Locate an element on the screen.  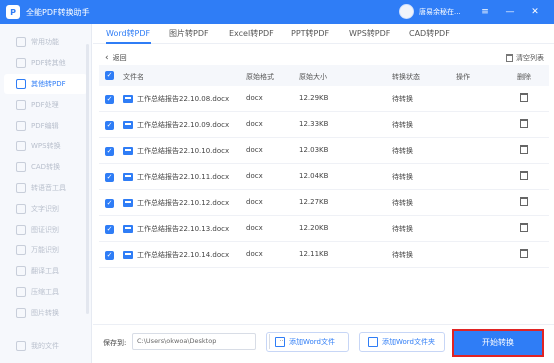
translate-icon is located at coordinates (21, 271).